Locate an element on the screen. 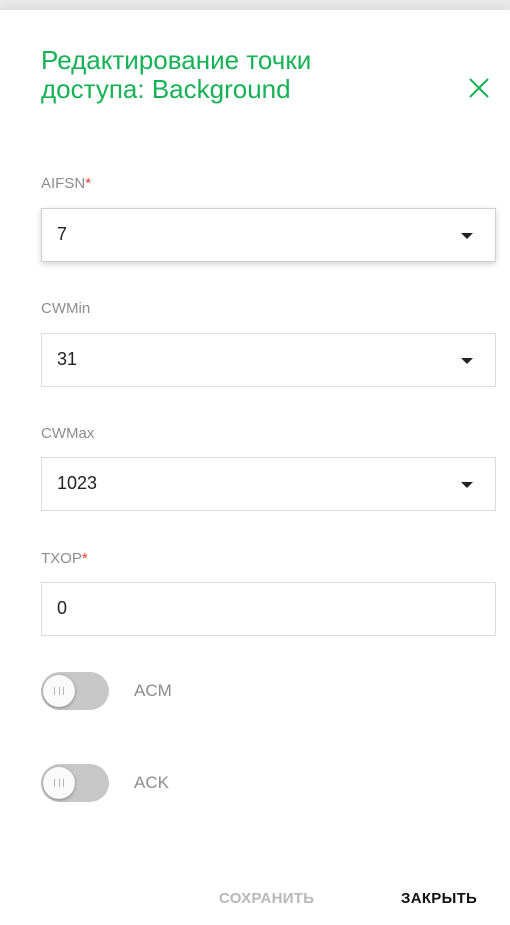 Image resolution: width=510 pixels, height=925 pixels. aifsn-label: AIFSN* is located at coordinates (66, 183).